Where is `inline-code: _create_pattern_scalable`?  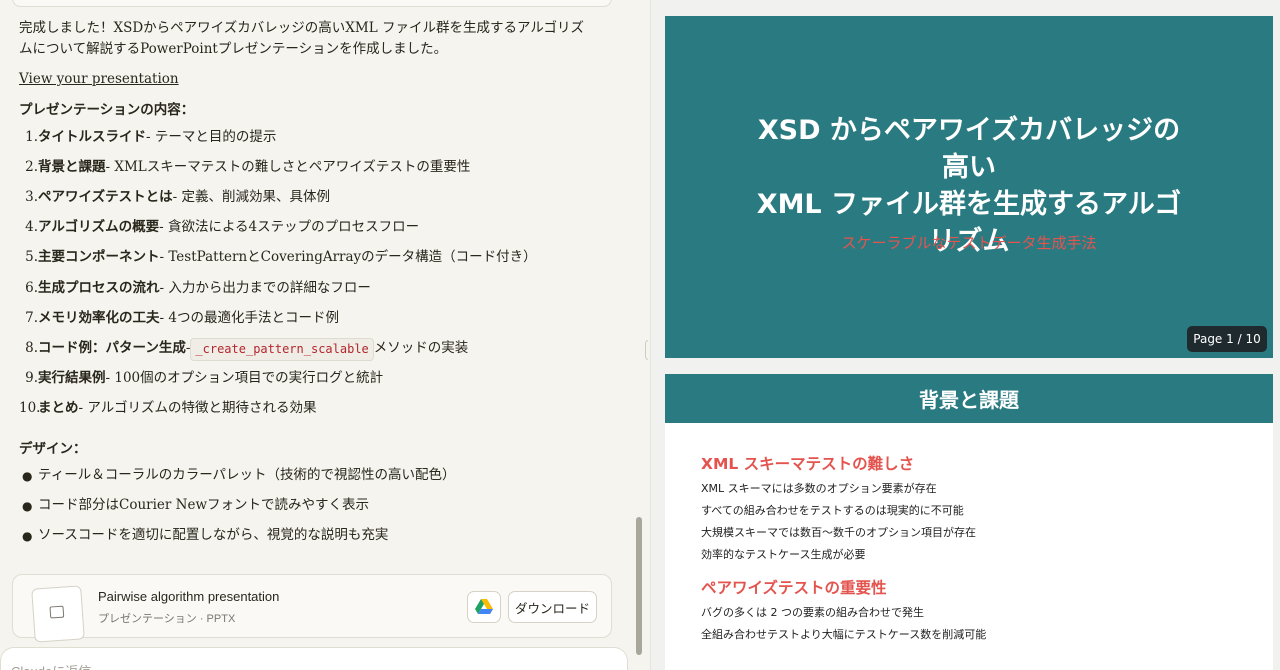 inline-code: _create_pattern_scalable is located at coordinates (282, 349).